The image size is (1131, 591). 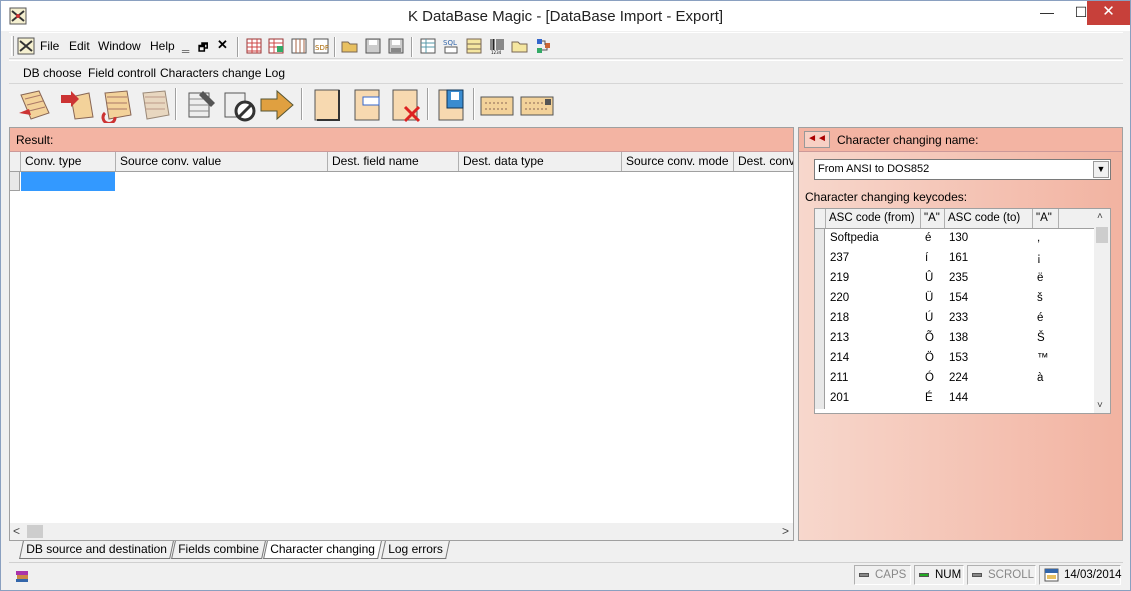 I want to click on scroll-up-icon: ˄, so click(x=1100, y=216).